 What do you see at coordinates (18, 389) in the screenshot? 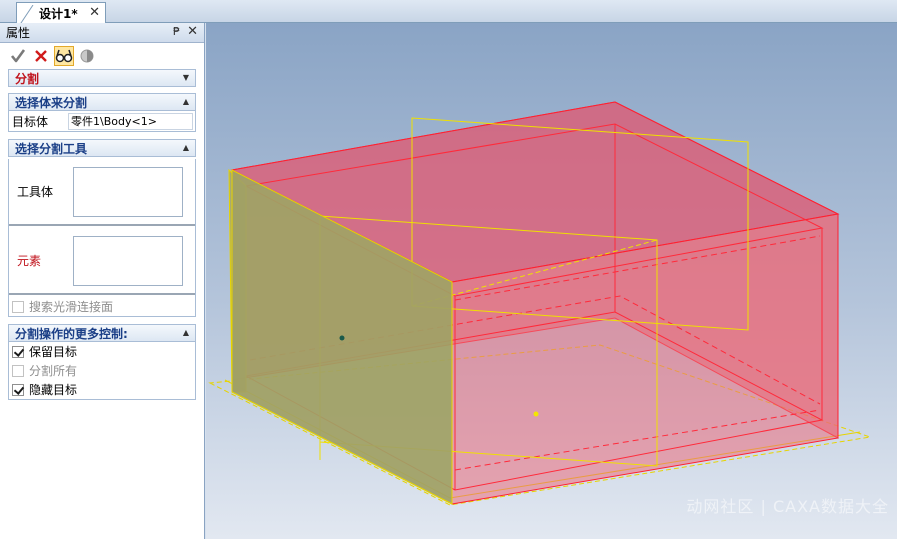
I see `hide-target-checkbox` at bounding box center [18, 389].